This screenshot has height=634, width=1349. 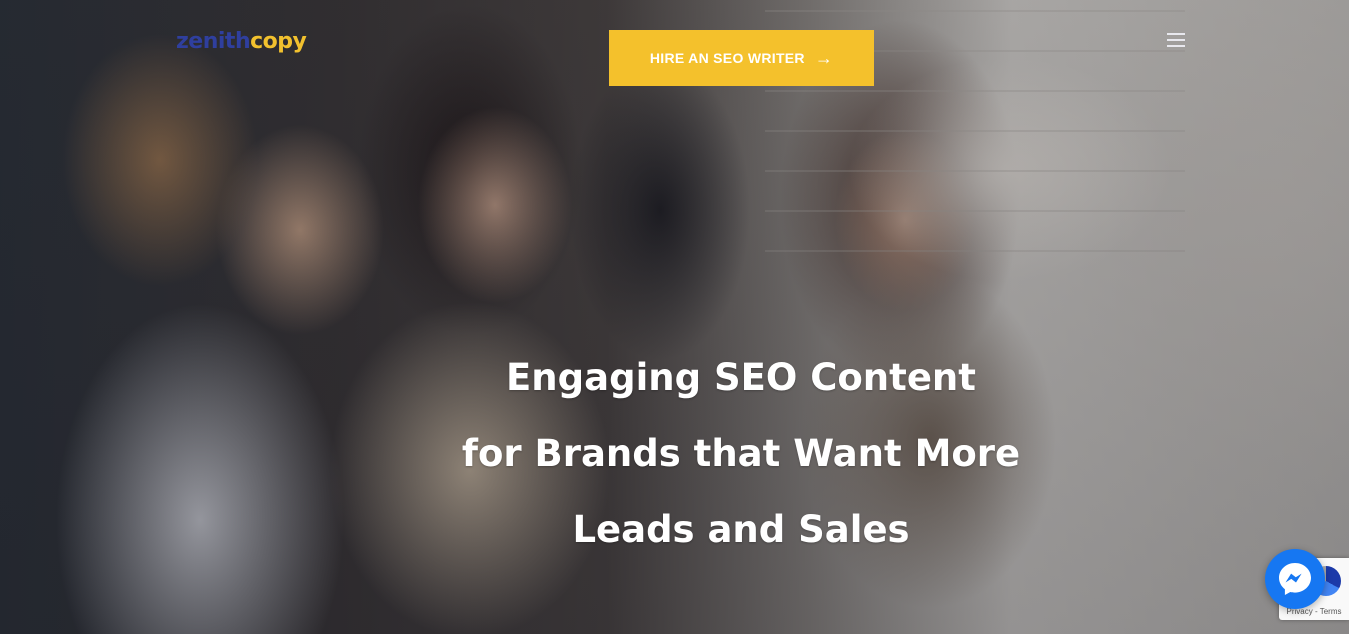 I want to click on headline-line-2: for Brands that Want More, so click(x=741, y=453).